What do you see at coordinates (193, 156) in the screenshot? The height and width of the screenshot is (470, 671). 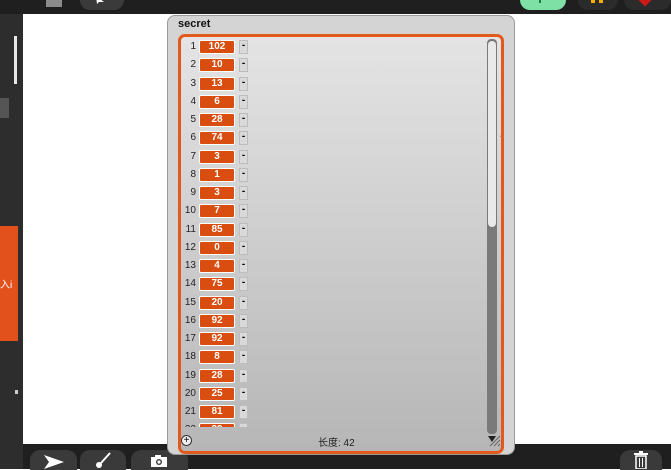 I see `item-index: 7` at bounding box center [193, 156].